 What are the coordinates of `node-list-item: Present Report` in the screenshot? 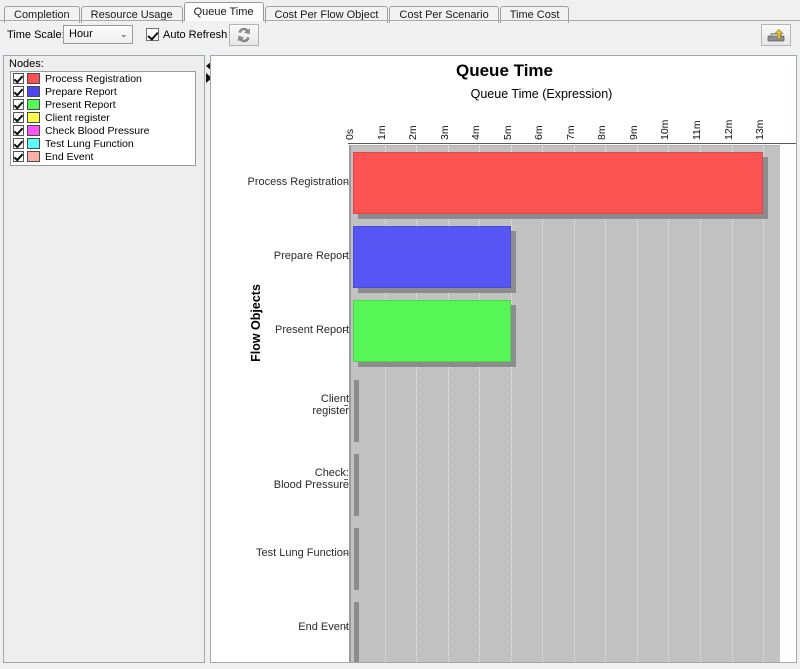 It's located at (103, 104).